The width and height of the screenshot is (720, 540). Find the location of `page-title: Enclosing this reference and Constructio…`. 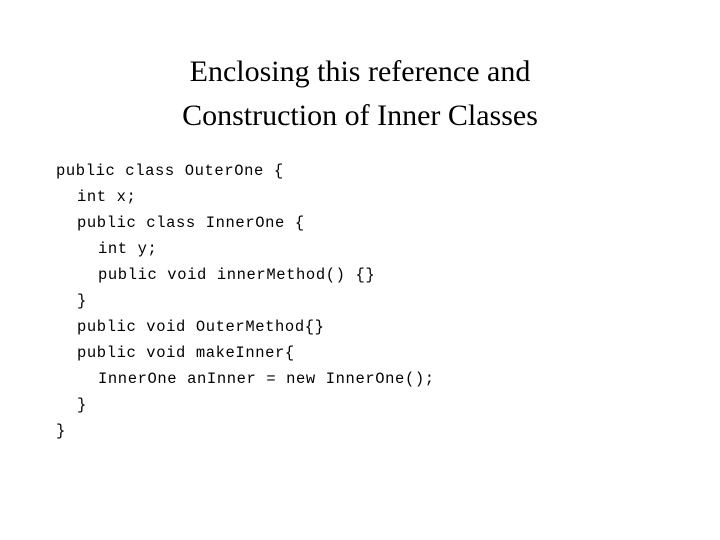

page-title: Enclosing this reference and Constructio… is located at coordinates (360, 94).